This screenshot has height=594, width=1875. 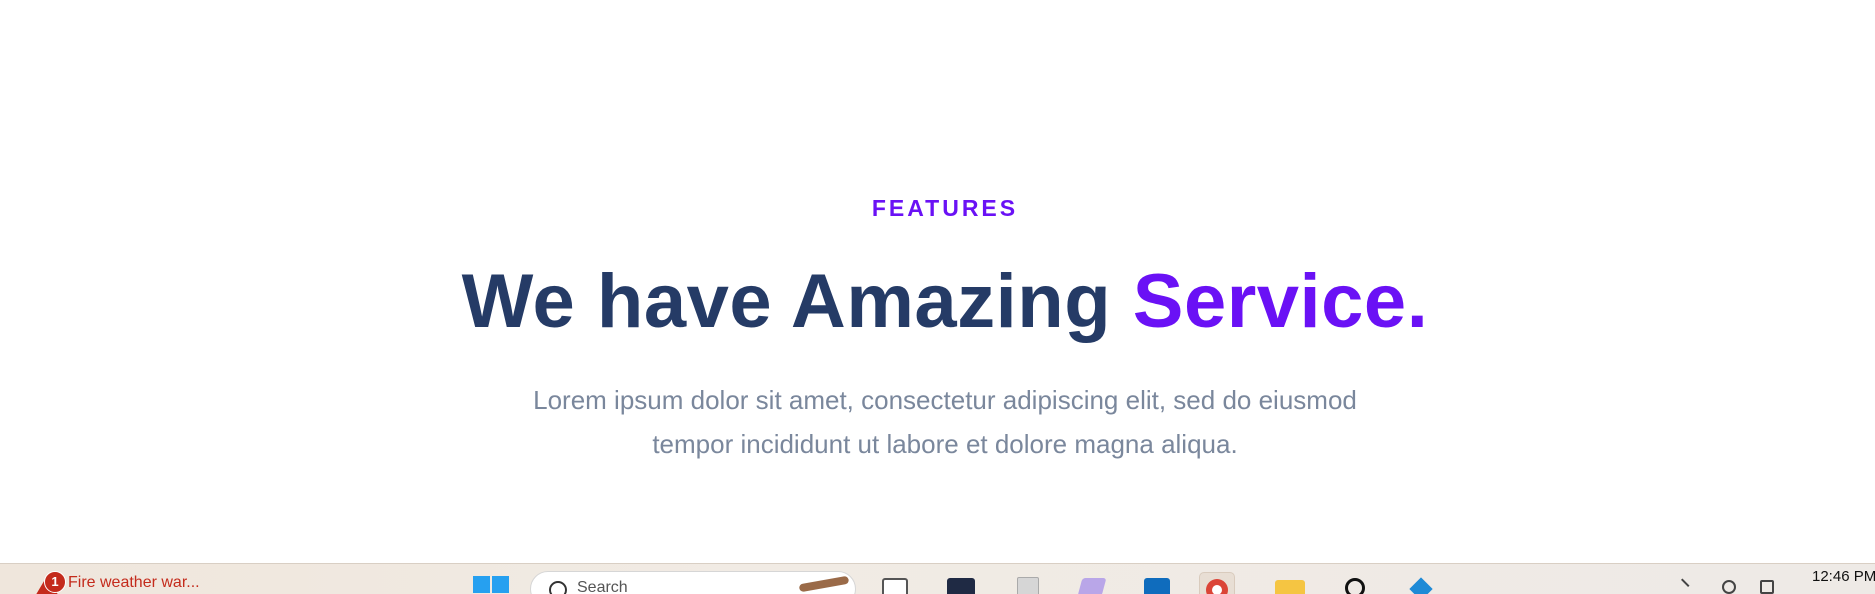 I want to click on taskbar-search-box: Search, so click(x=693, y=582).